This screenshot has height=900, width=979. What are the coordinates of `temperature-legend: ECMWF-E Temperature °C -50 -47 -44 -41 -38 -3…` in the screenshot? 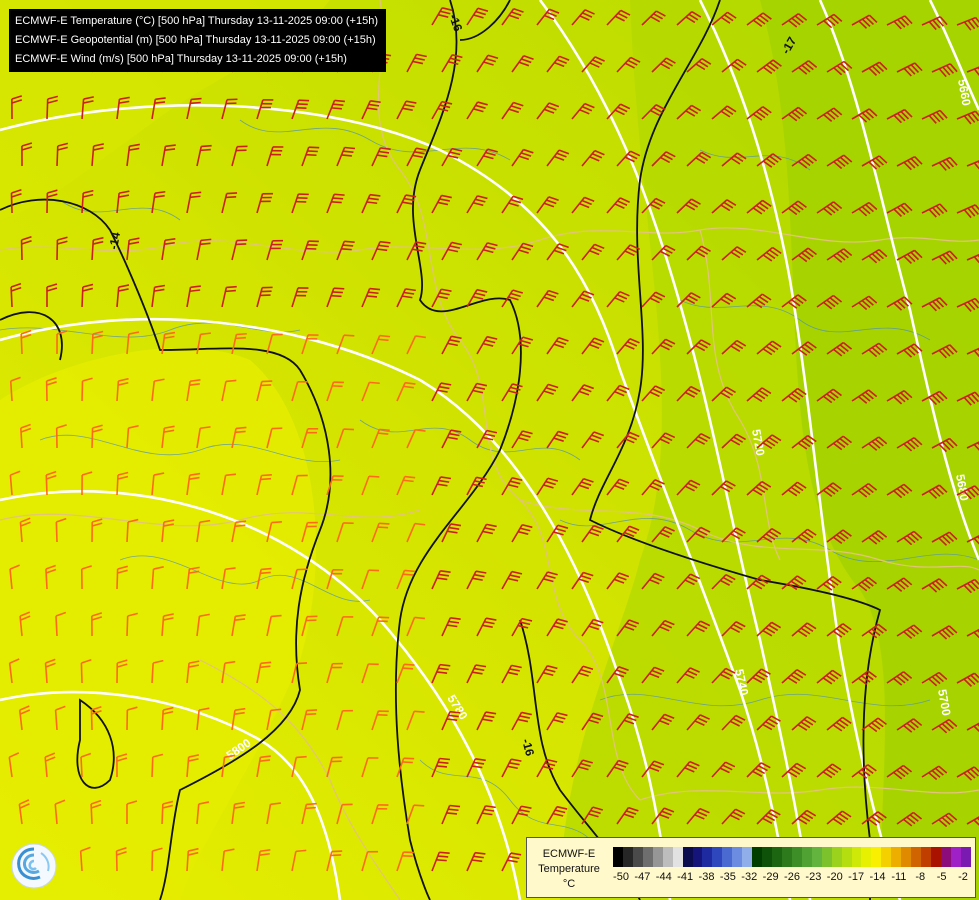 It's located at (751, 867).